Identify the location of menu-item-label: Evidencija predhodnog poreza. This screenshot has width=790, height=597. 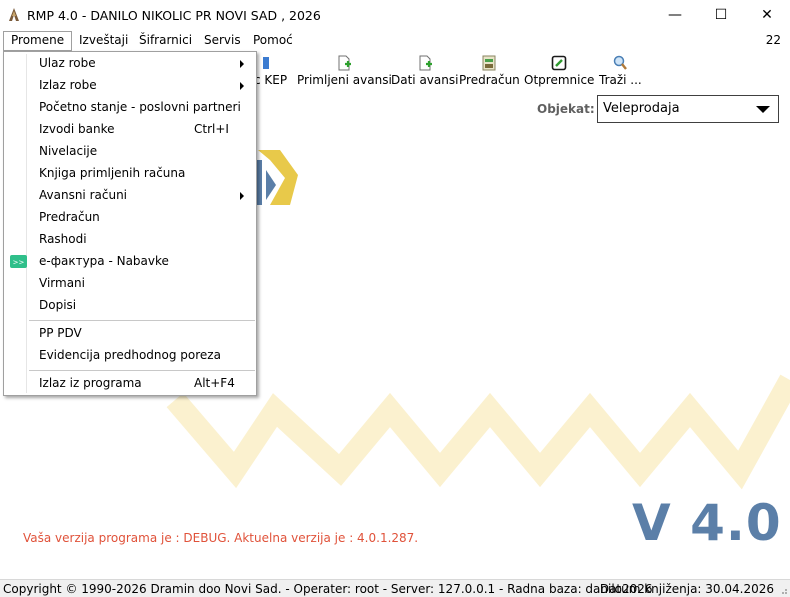
(130, 355).